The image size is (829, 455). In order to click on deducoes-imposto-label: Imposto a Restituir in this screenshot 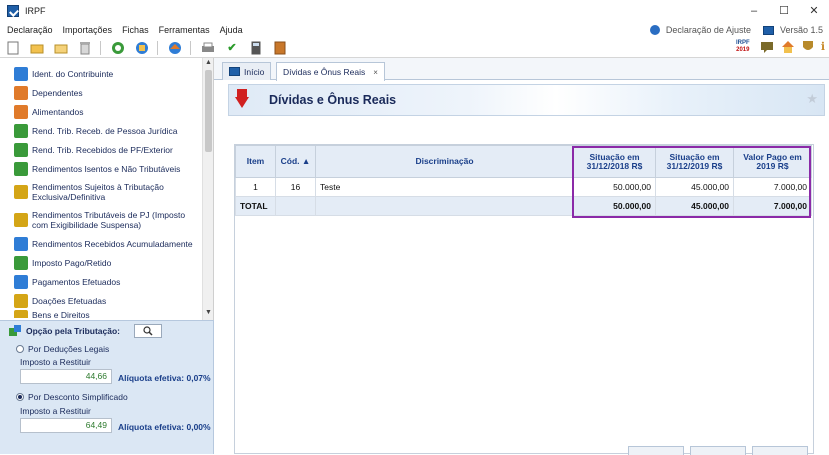, I will do `click(55, 362)`.